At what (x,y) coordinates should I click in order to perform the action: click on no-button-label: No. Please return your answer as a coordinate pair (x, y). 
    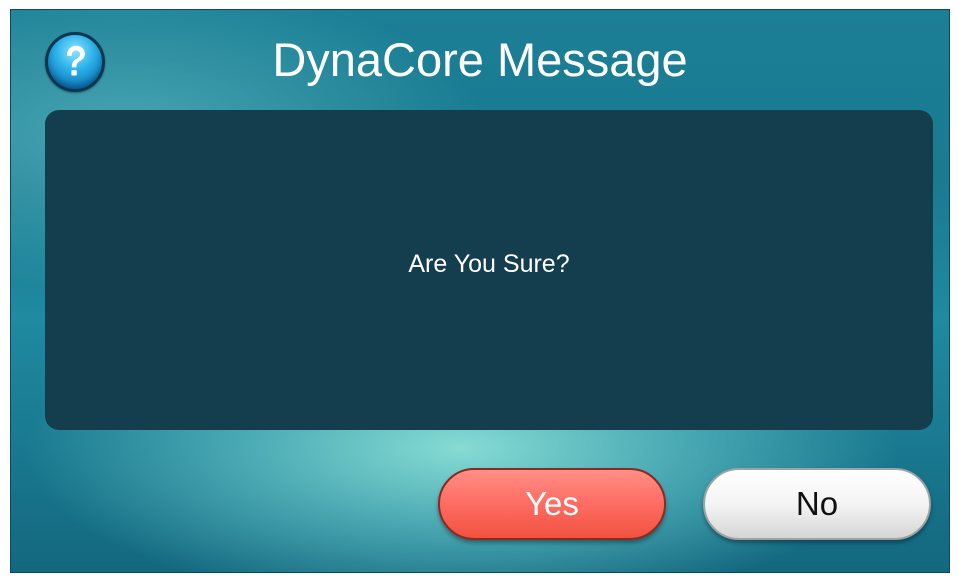
    Looking at the image, I should click on (817, 503).